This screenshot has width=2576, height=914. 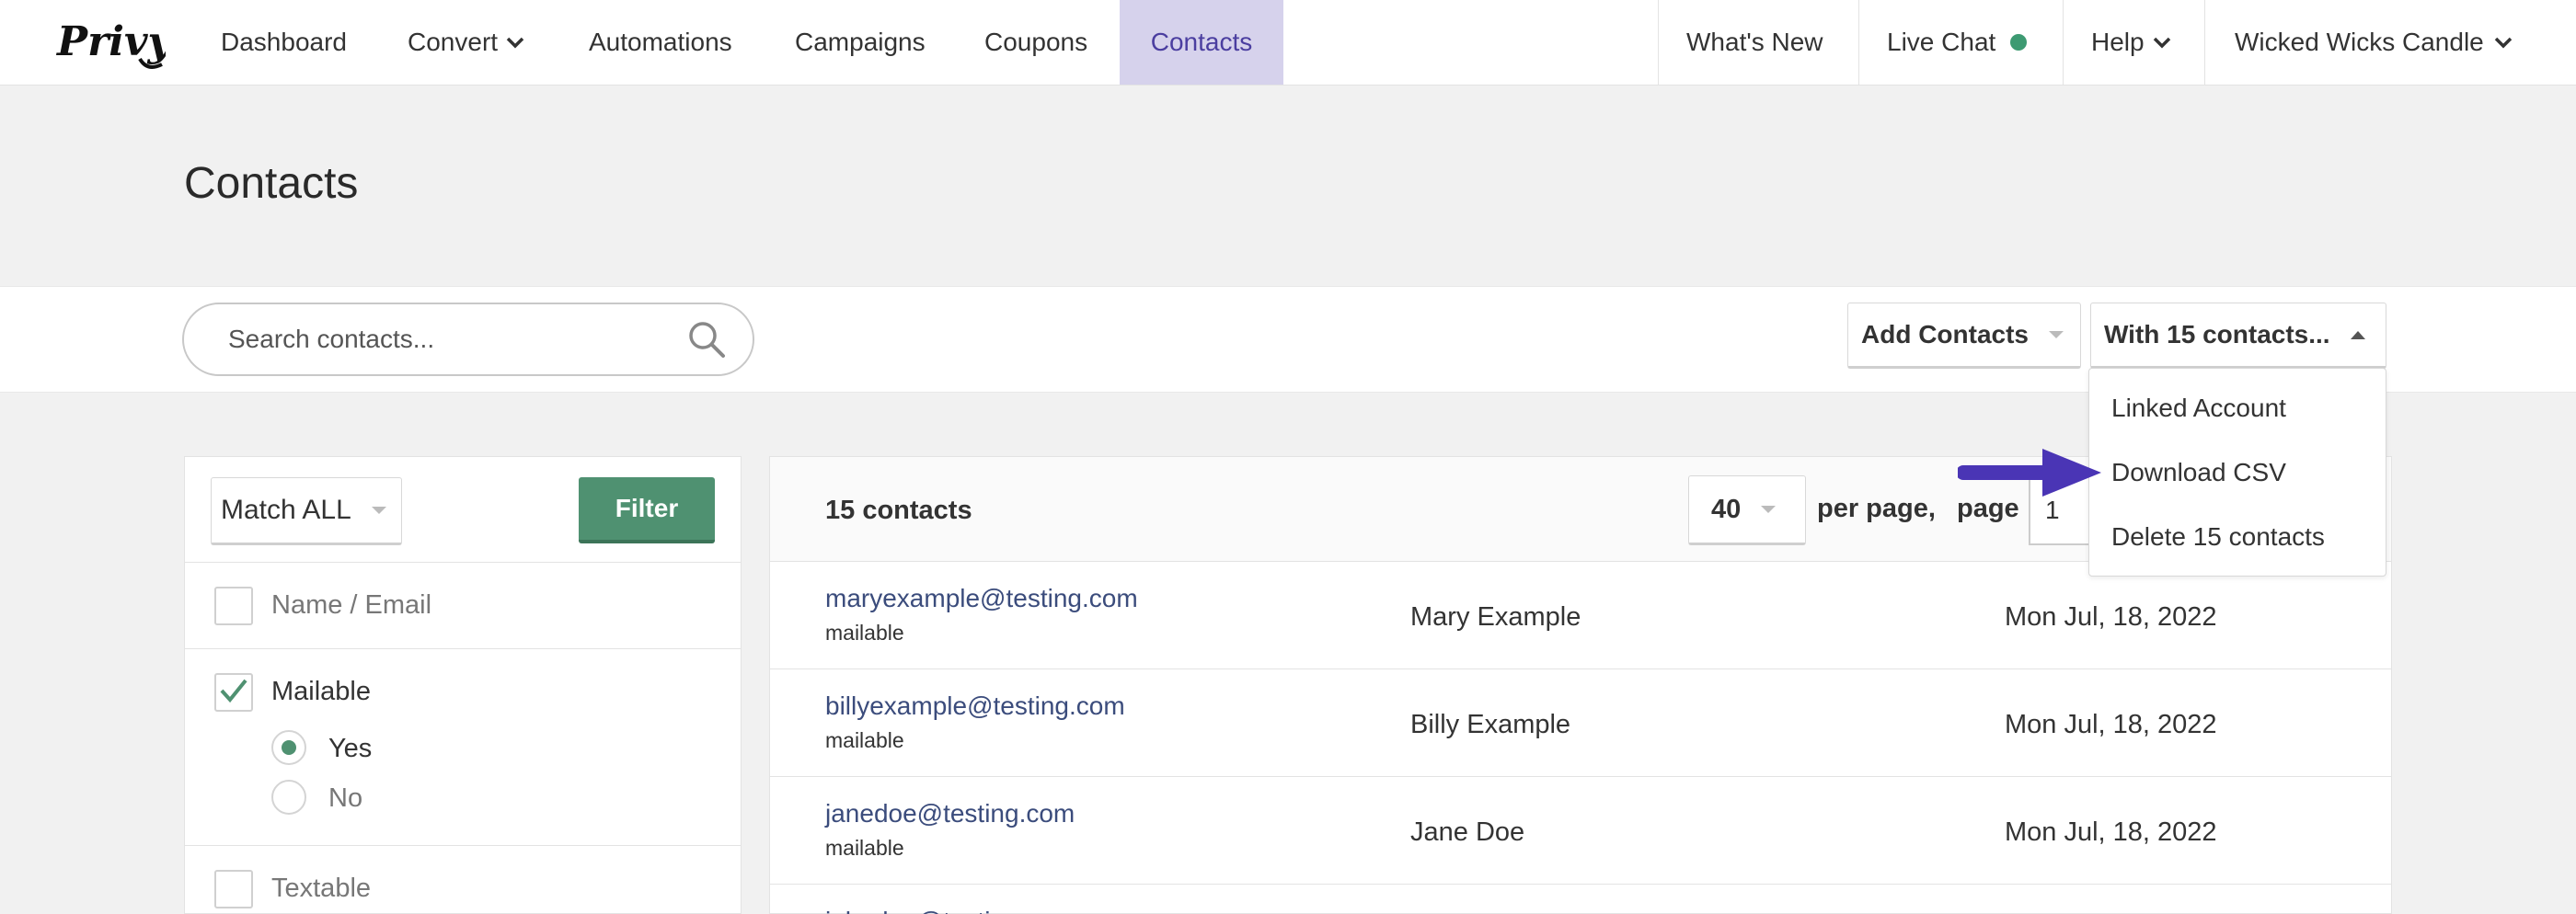 I want to click on menu-item-download-csv: Download CSV, so click(x=2237, y=473).